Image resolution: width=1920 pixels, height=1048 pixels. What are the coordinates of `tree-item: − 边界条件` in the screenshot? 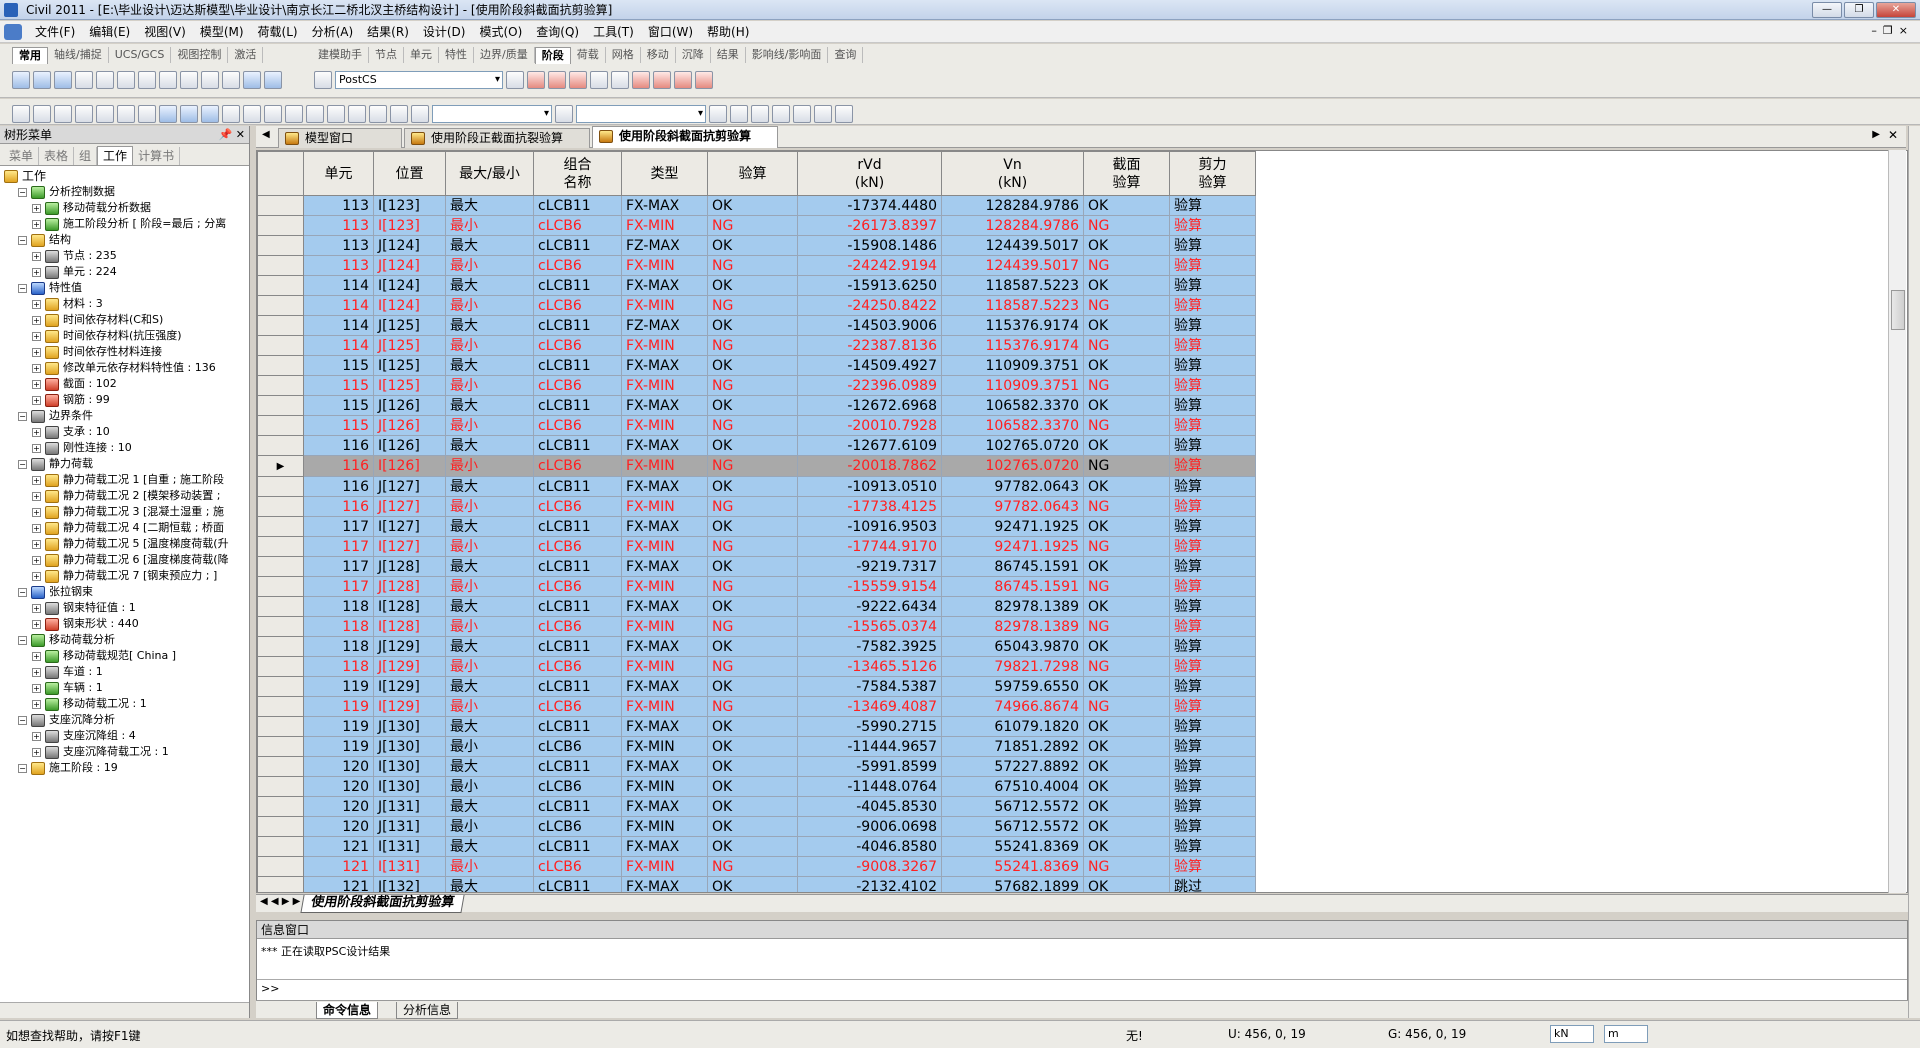 It's located at (55, 416).